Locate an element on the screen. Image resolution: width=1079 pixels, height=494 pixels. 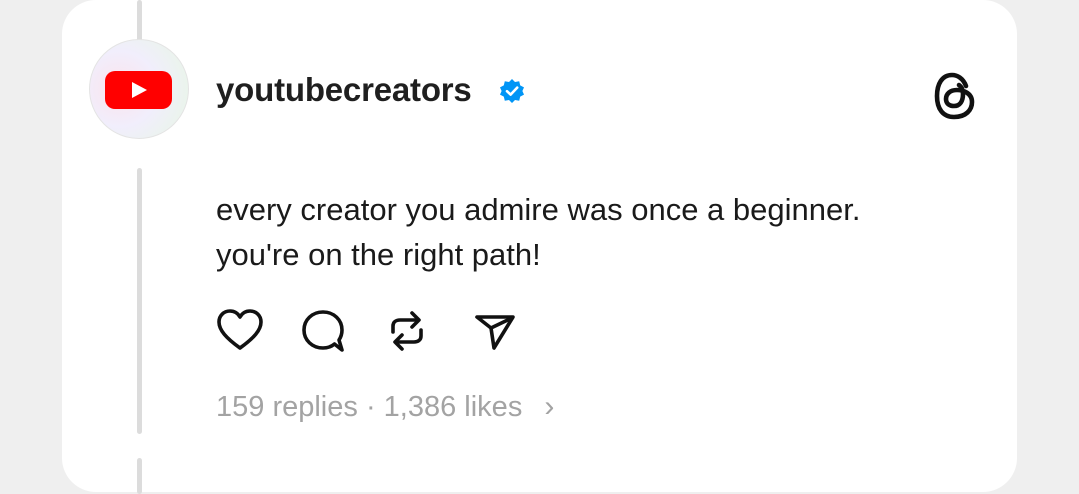
replies-count: 159 replies is located at coordinates (287, 407).